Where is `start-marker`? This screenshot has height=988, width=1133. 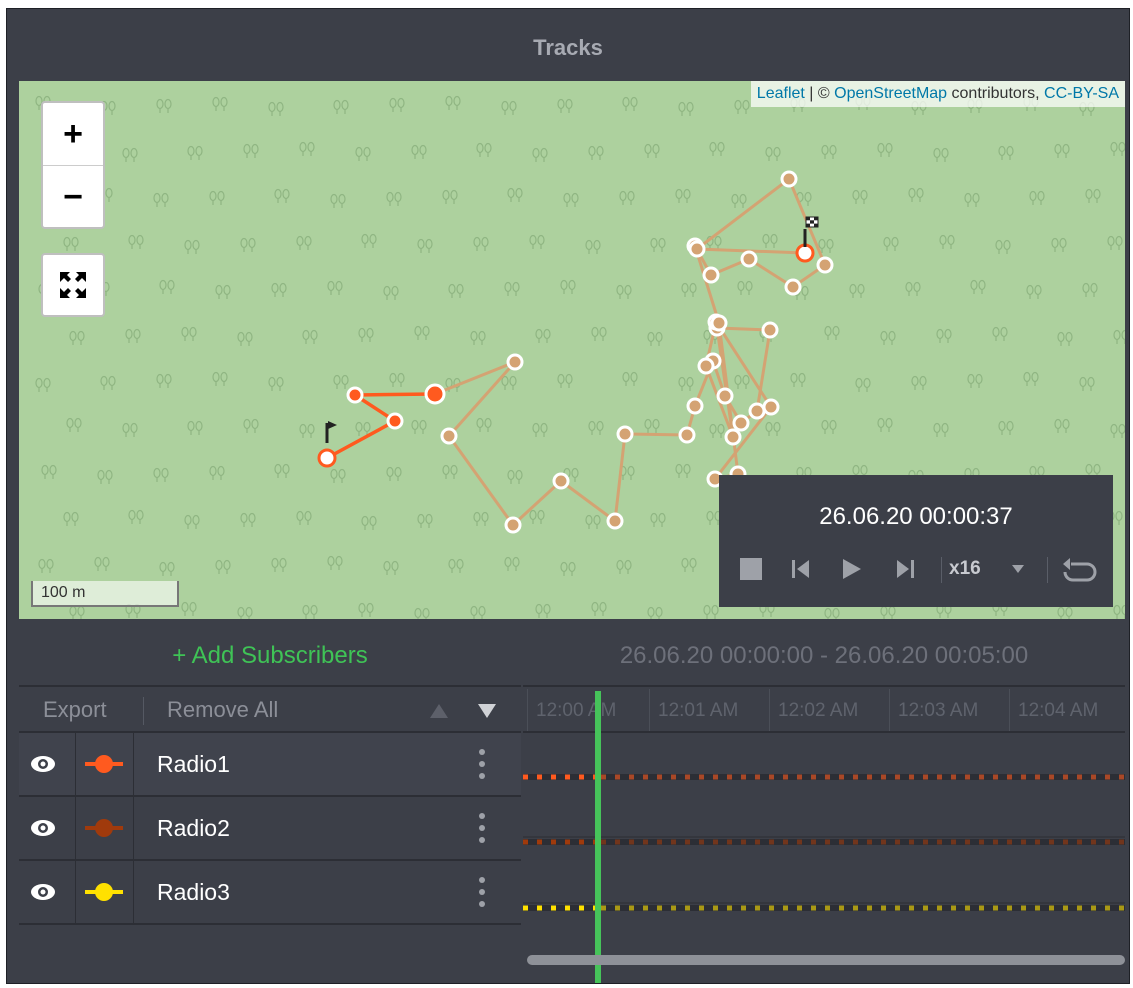
start-marker is located at coordinates (327, 458).